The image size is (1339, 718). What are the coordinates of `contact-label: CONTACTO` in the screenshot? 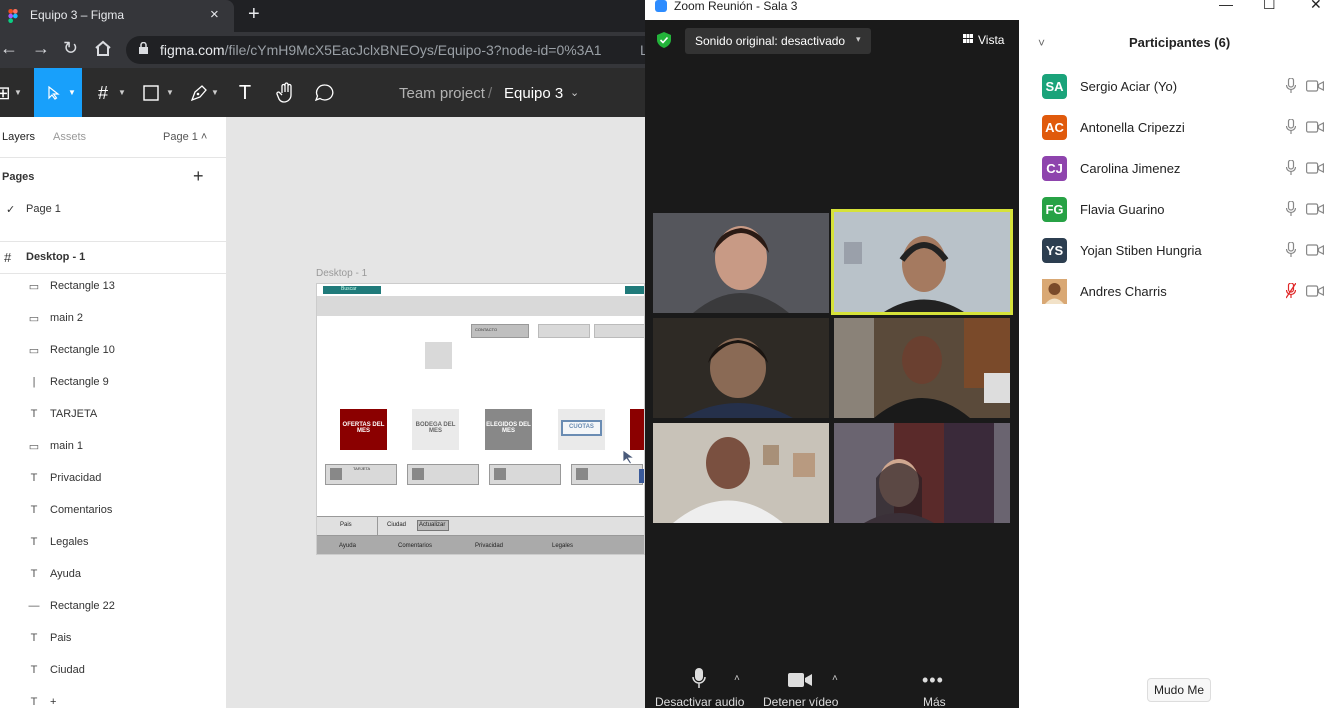 It's located at (486, 329).